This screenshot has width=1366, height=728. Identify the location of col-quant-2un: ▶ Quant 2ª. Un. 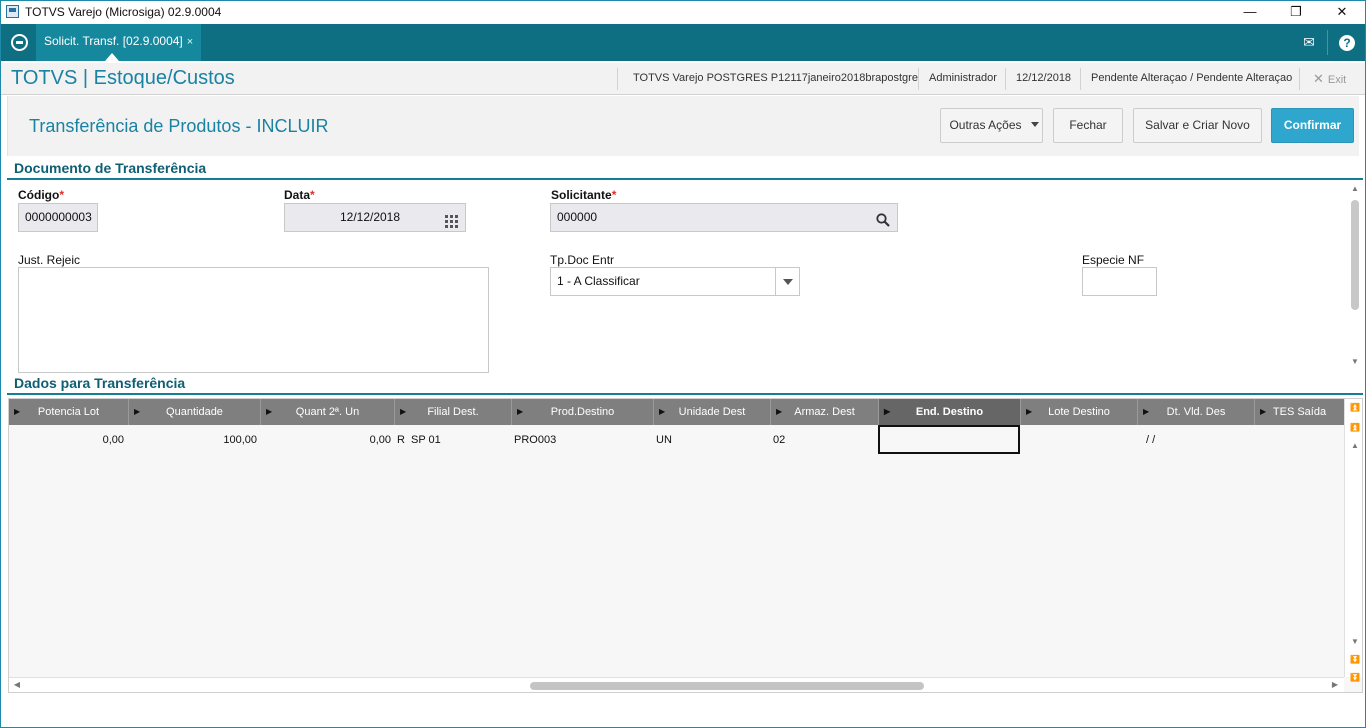
(328, 412).